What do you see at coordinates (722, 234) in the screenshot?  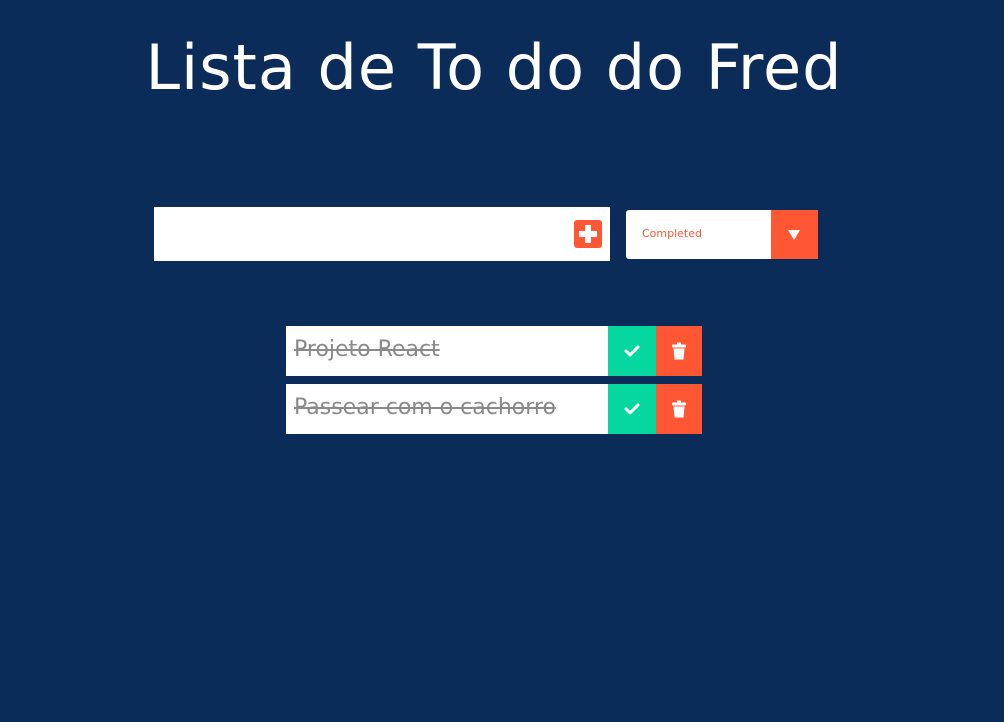 I see `filter-select: Completed` at bounding box center [722, 234].